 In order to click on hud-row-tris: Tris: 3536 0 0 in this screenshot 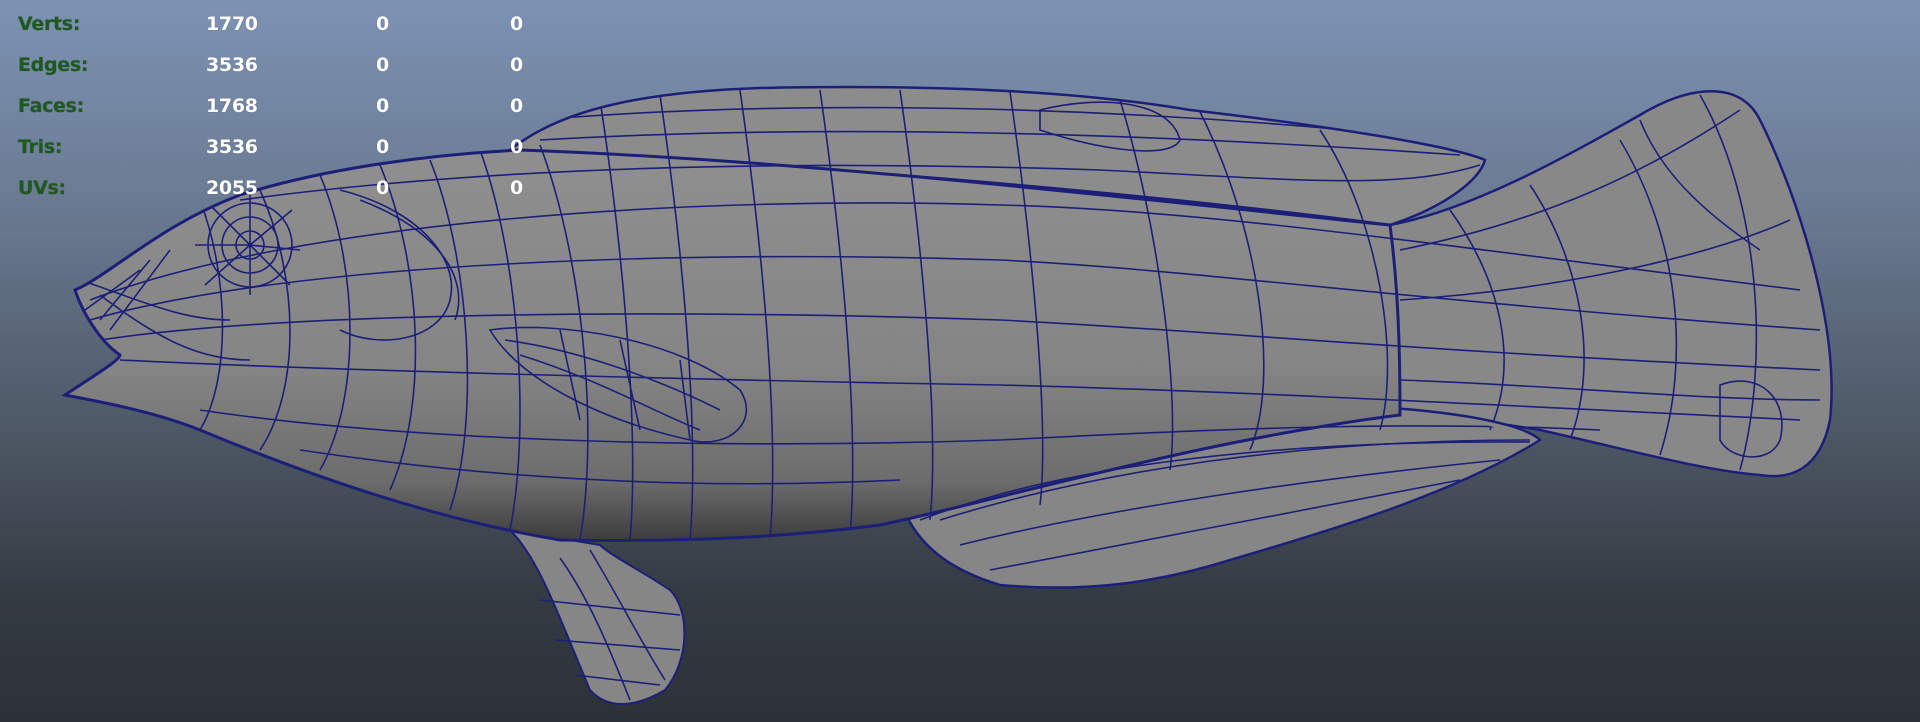, I will do `click(288, 147)`.